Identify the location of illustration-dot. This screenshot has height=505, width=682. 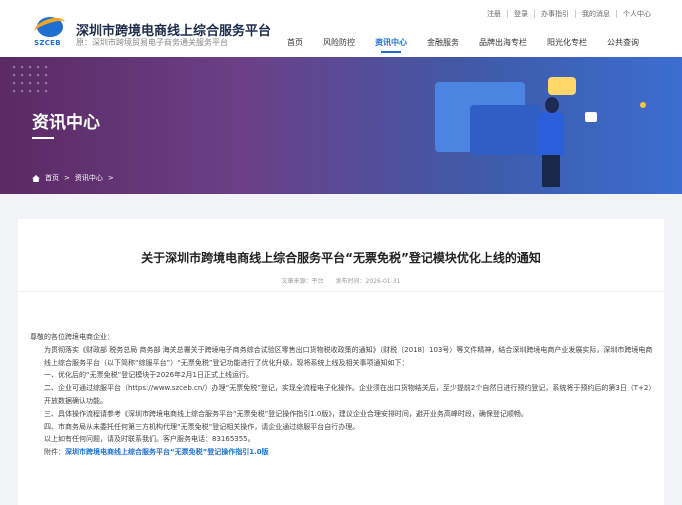
(643, 105).